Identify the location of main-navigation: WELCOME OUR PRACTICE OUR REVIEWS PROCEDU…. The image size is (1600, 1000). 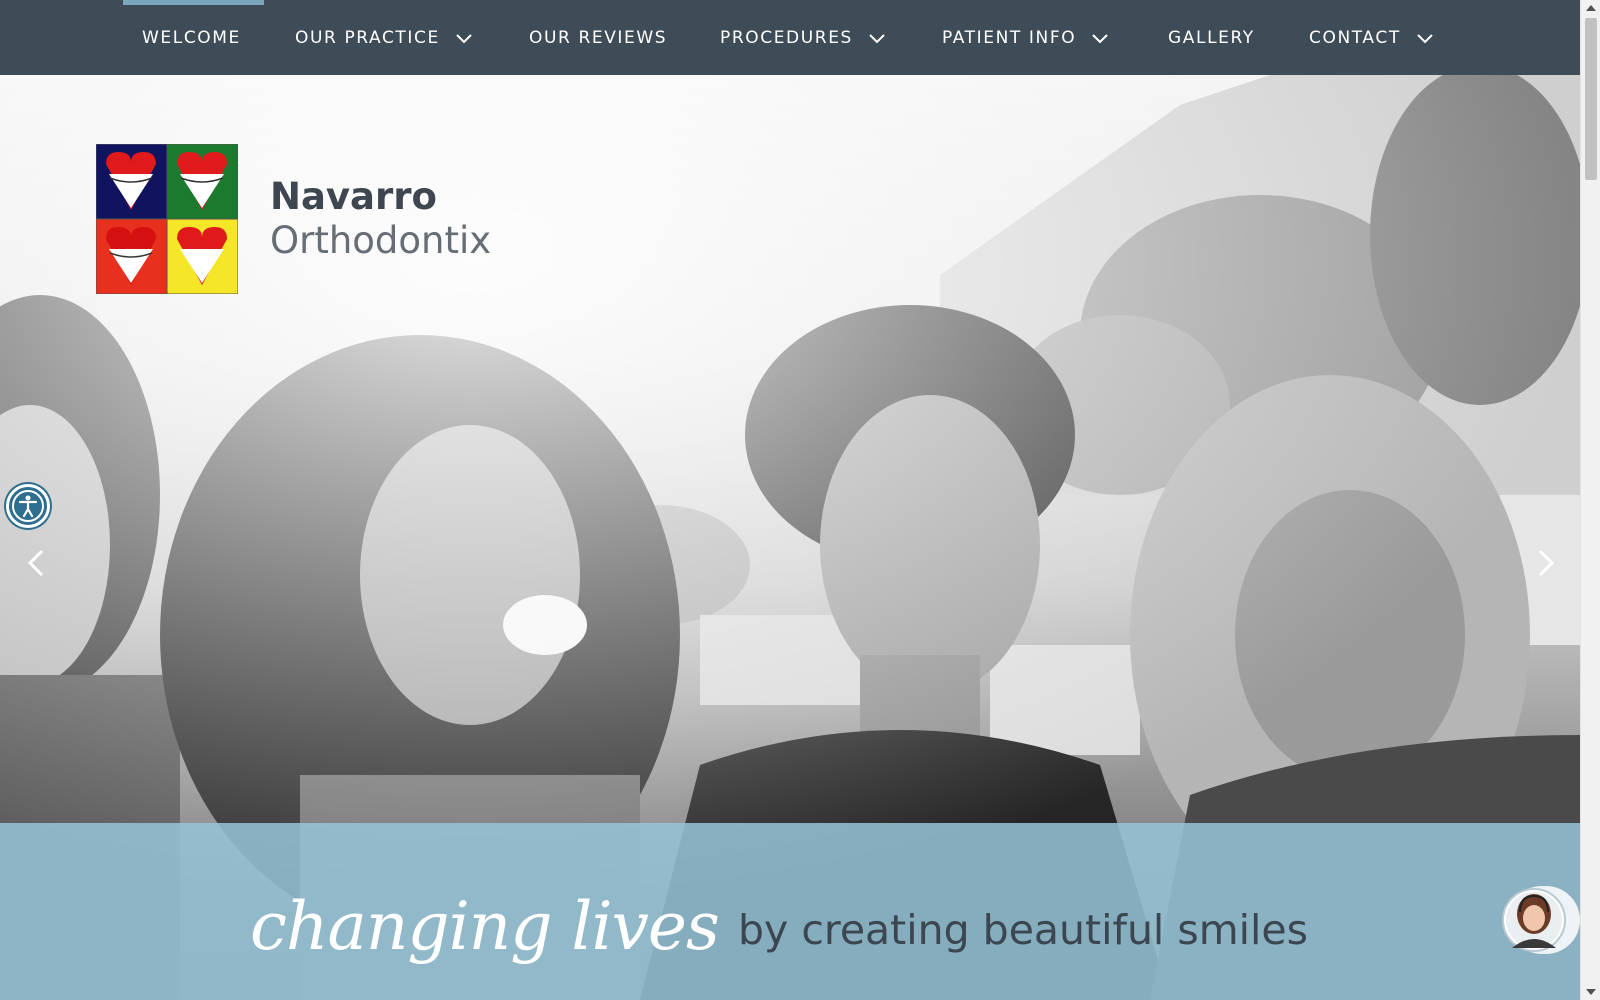
(790, 37).